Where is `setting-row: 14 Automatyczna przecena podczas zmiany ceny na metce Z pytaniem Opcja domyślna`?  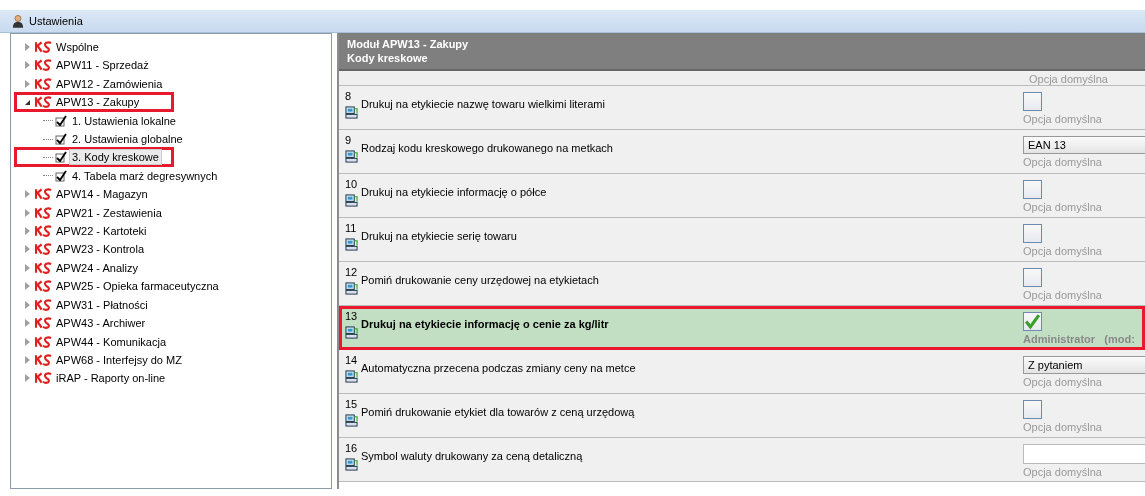
setting-row: 14 Automatyczna przecena podczas zmiany ceny na metce Z pytaniem Opcja domyślna is located at coordinates (742, 372).